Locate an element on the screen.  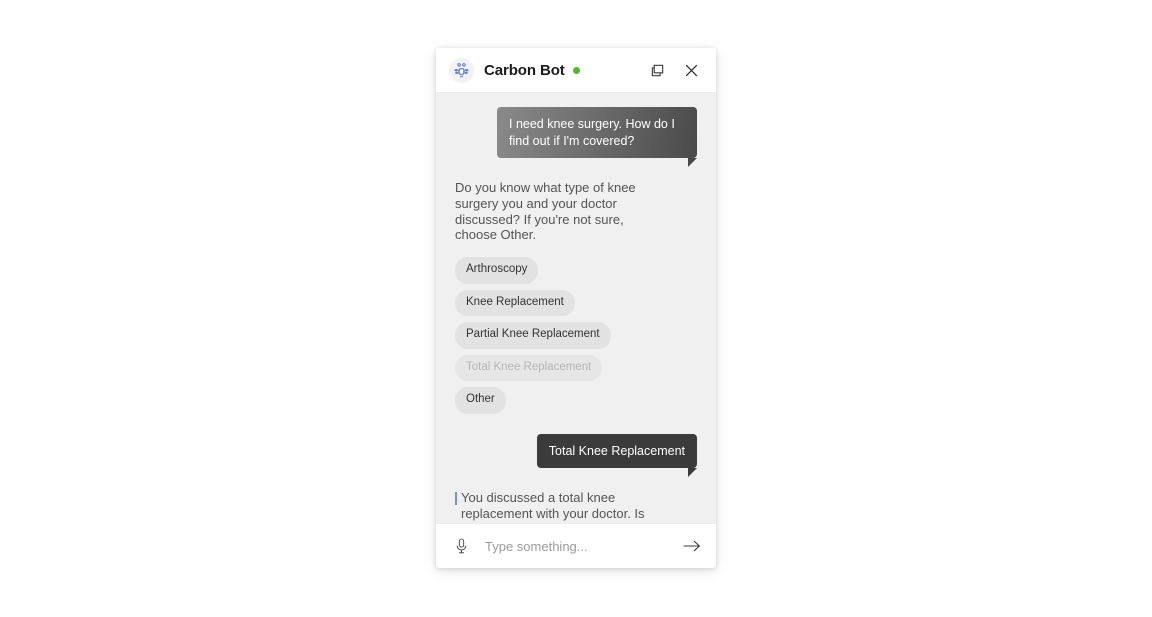
online-status-dot is located at coordinates (576, 70).